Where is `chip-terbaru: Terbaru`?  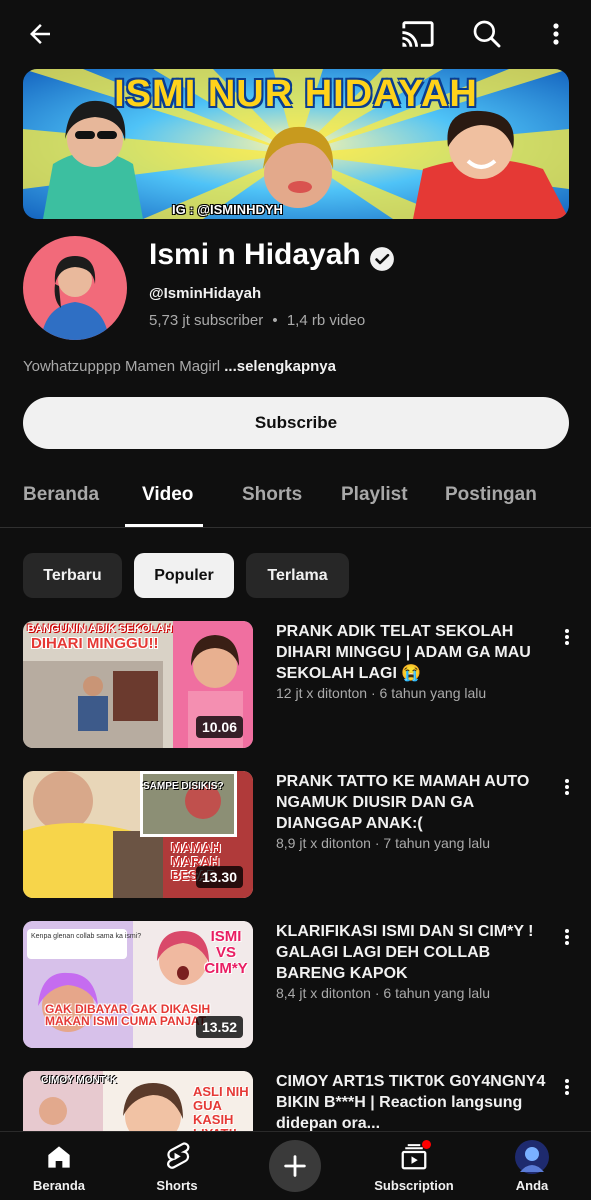 chip-terbaru: Terbaru is located at coordinates (72, 575).